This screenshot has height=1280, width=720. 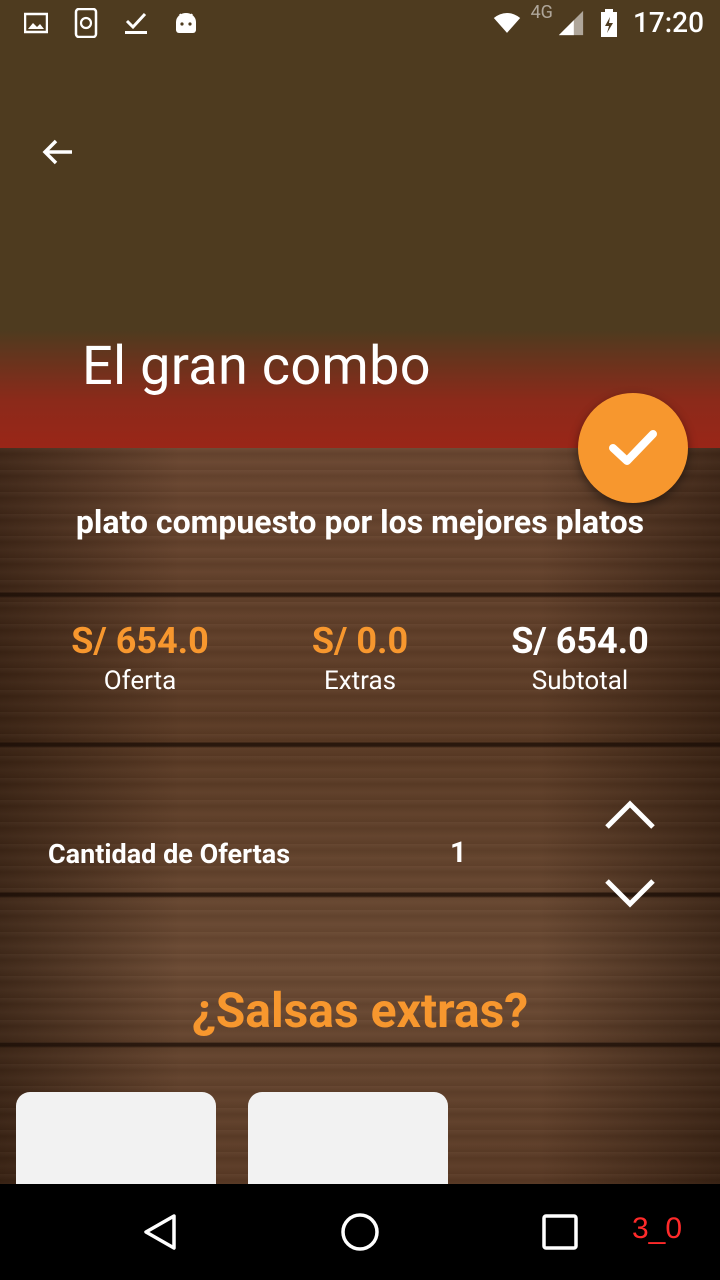 I want to click on signal-icon, so click(x=571, y=23).